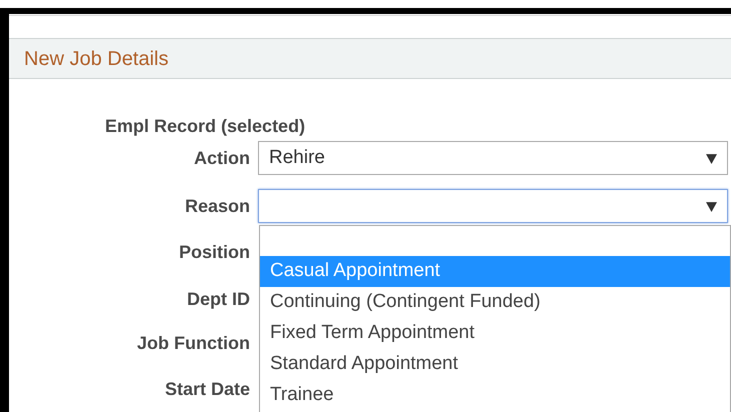 The width and height of the screenshot is (731, 412). Describe the element at coordinates (205, 126) in the screenshot. I see `field-label: Empl Record (selected)` at that location.